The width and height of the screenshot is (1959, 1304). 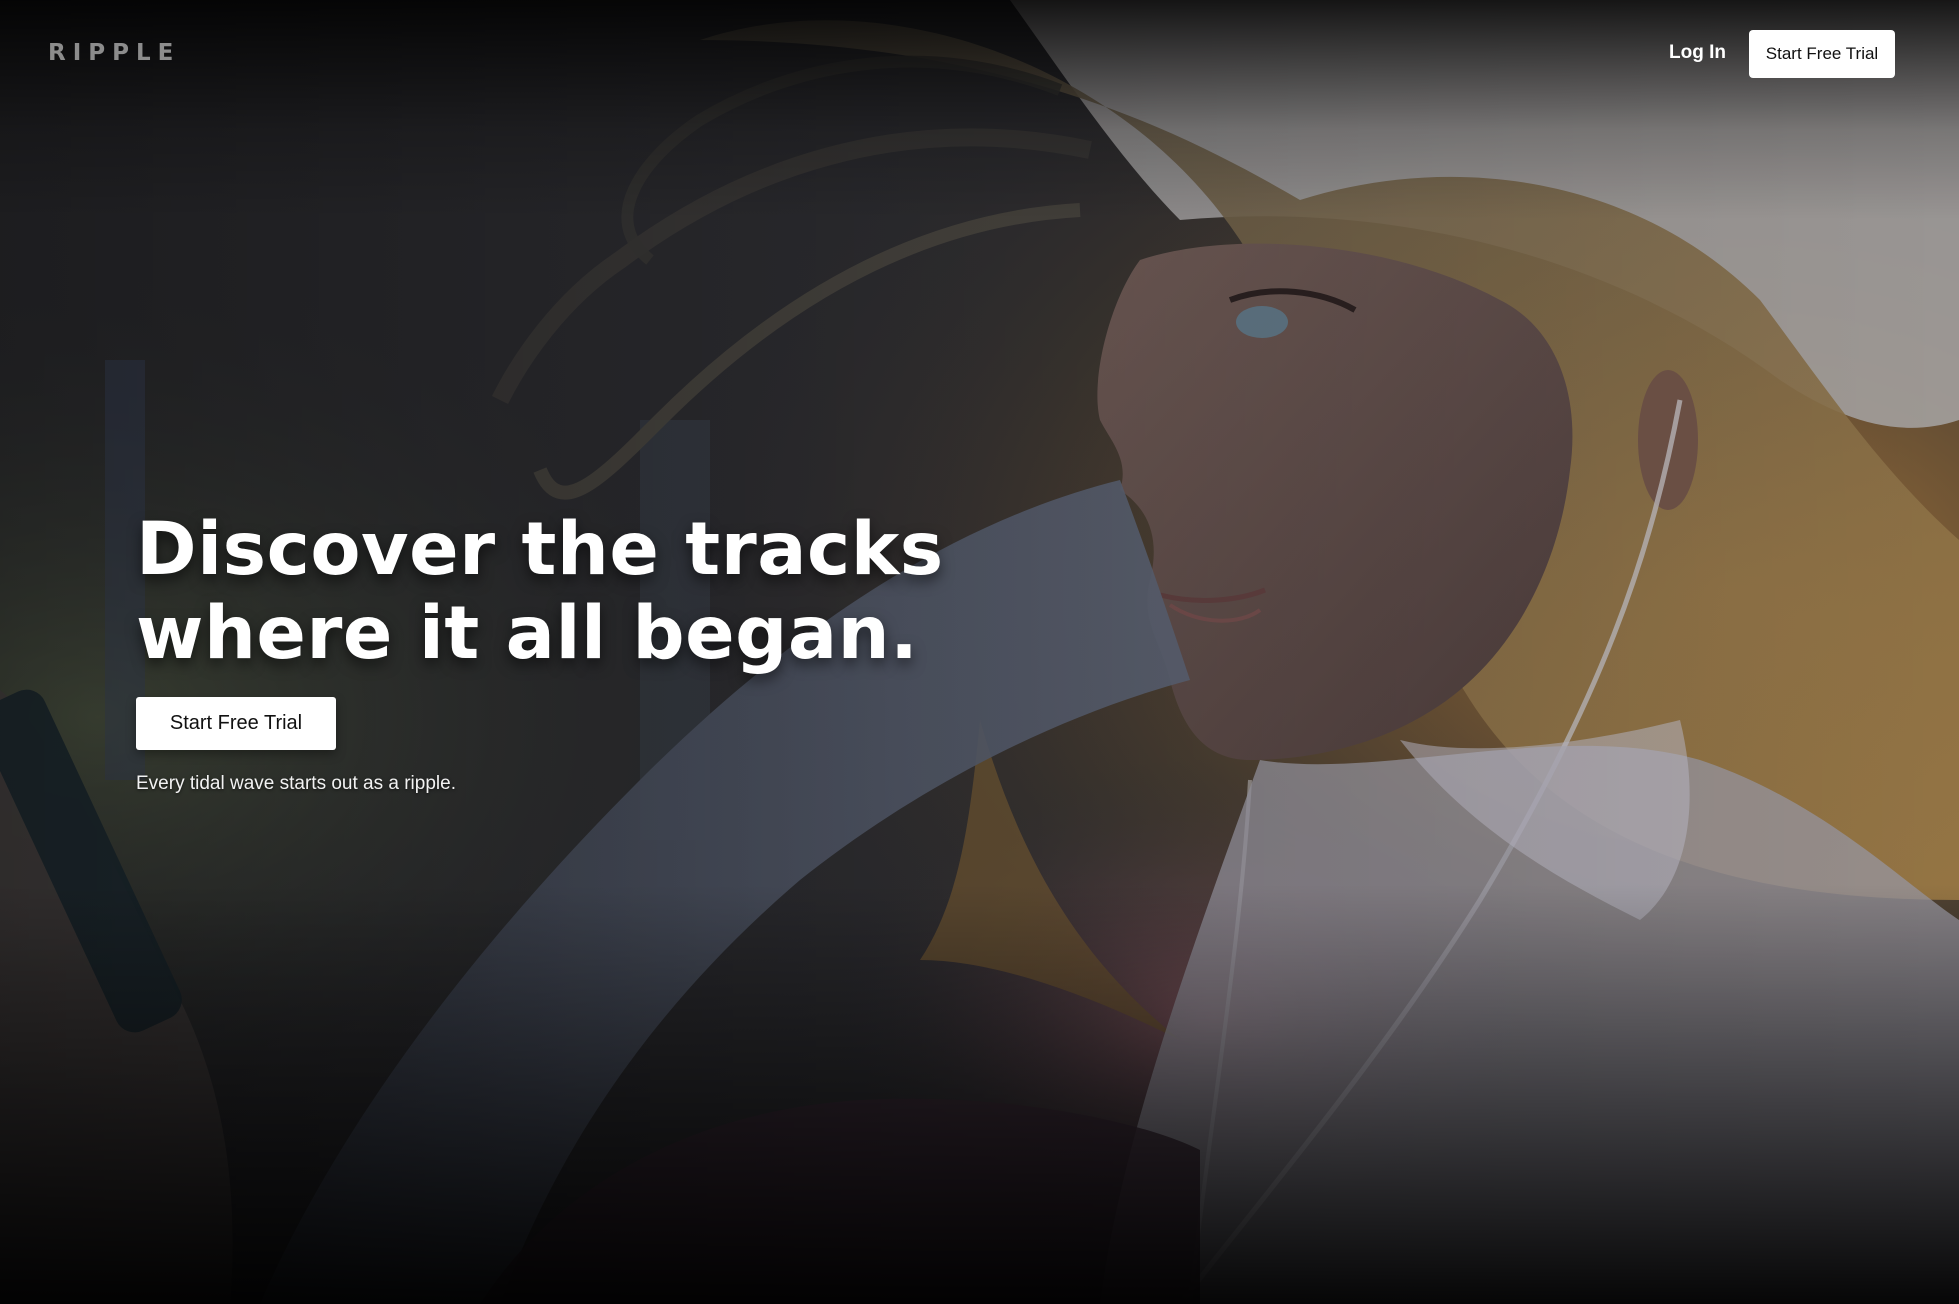 I want to click on top-navigation-bar: RIPPLE Log In Start Free Trial, so click(x=979, y=54).